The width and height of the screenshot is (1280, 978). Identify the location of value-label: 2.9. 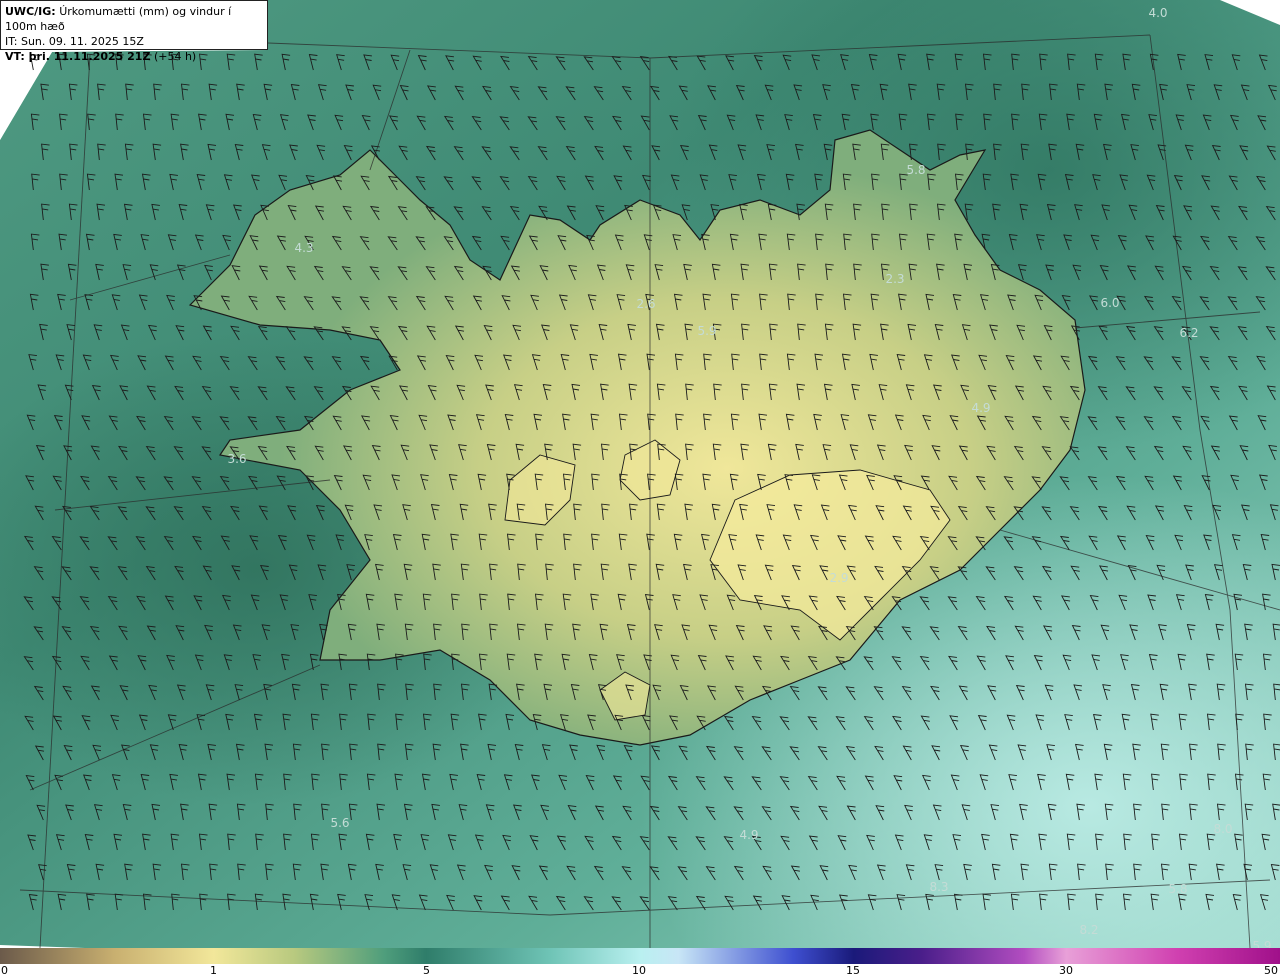
(838, 578).